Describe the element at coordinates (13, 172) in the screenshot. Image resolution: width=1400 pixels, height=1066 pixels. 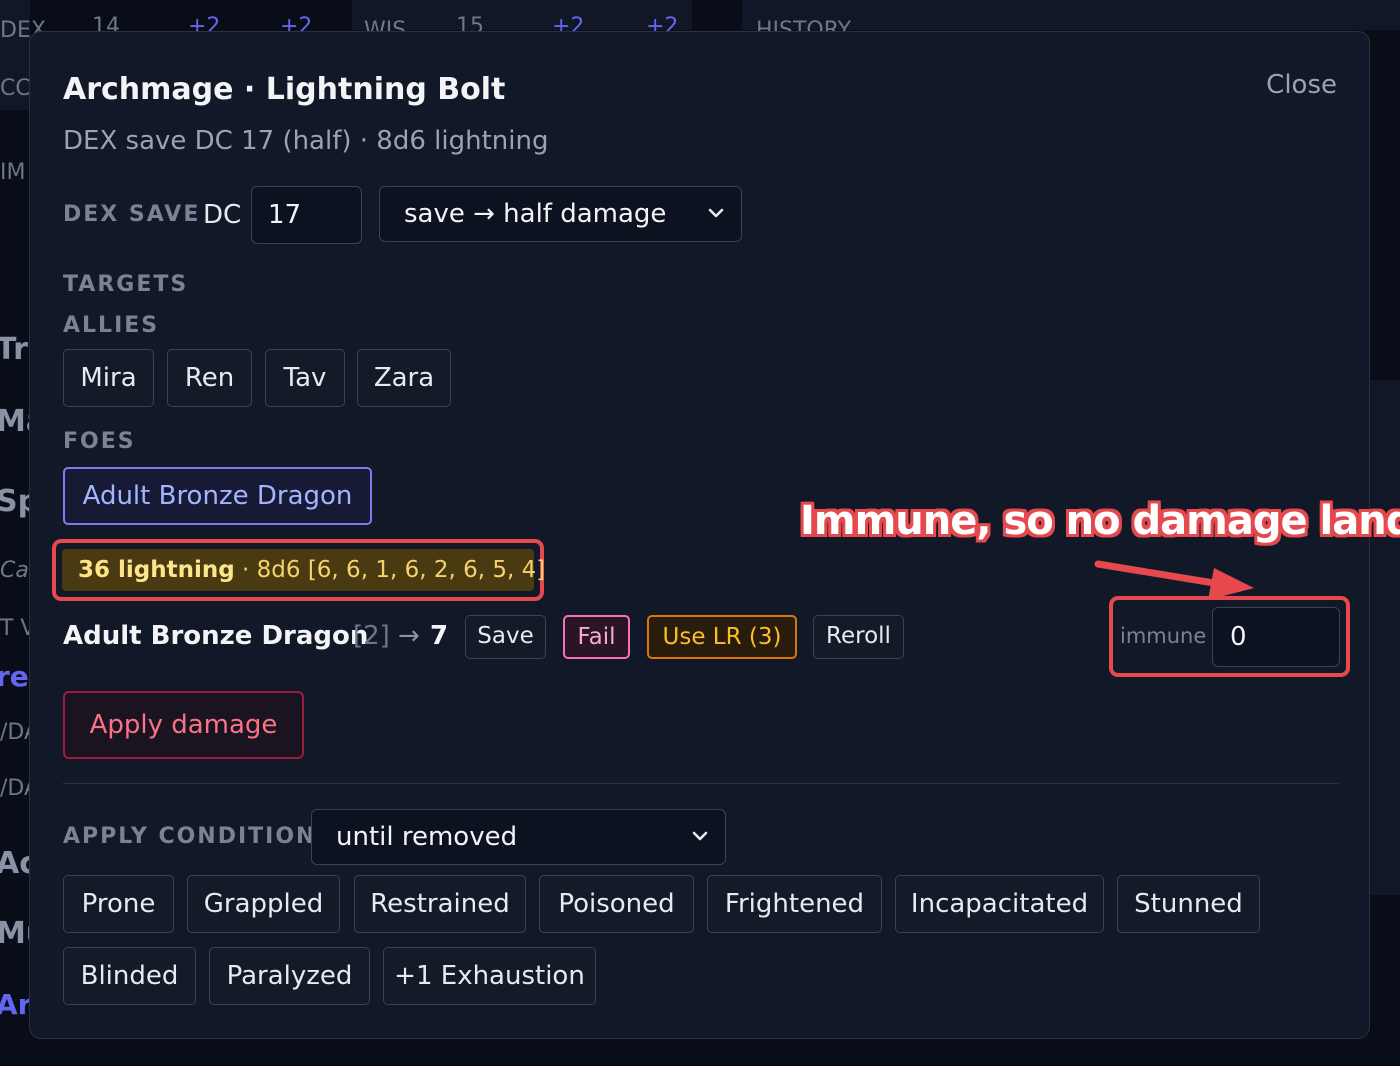
I see `bg-side-label: IM` at that location.